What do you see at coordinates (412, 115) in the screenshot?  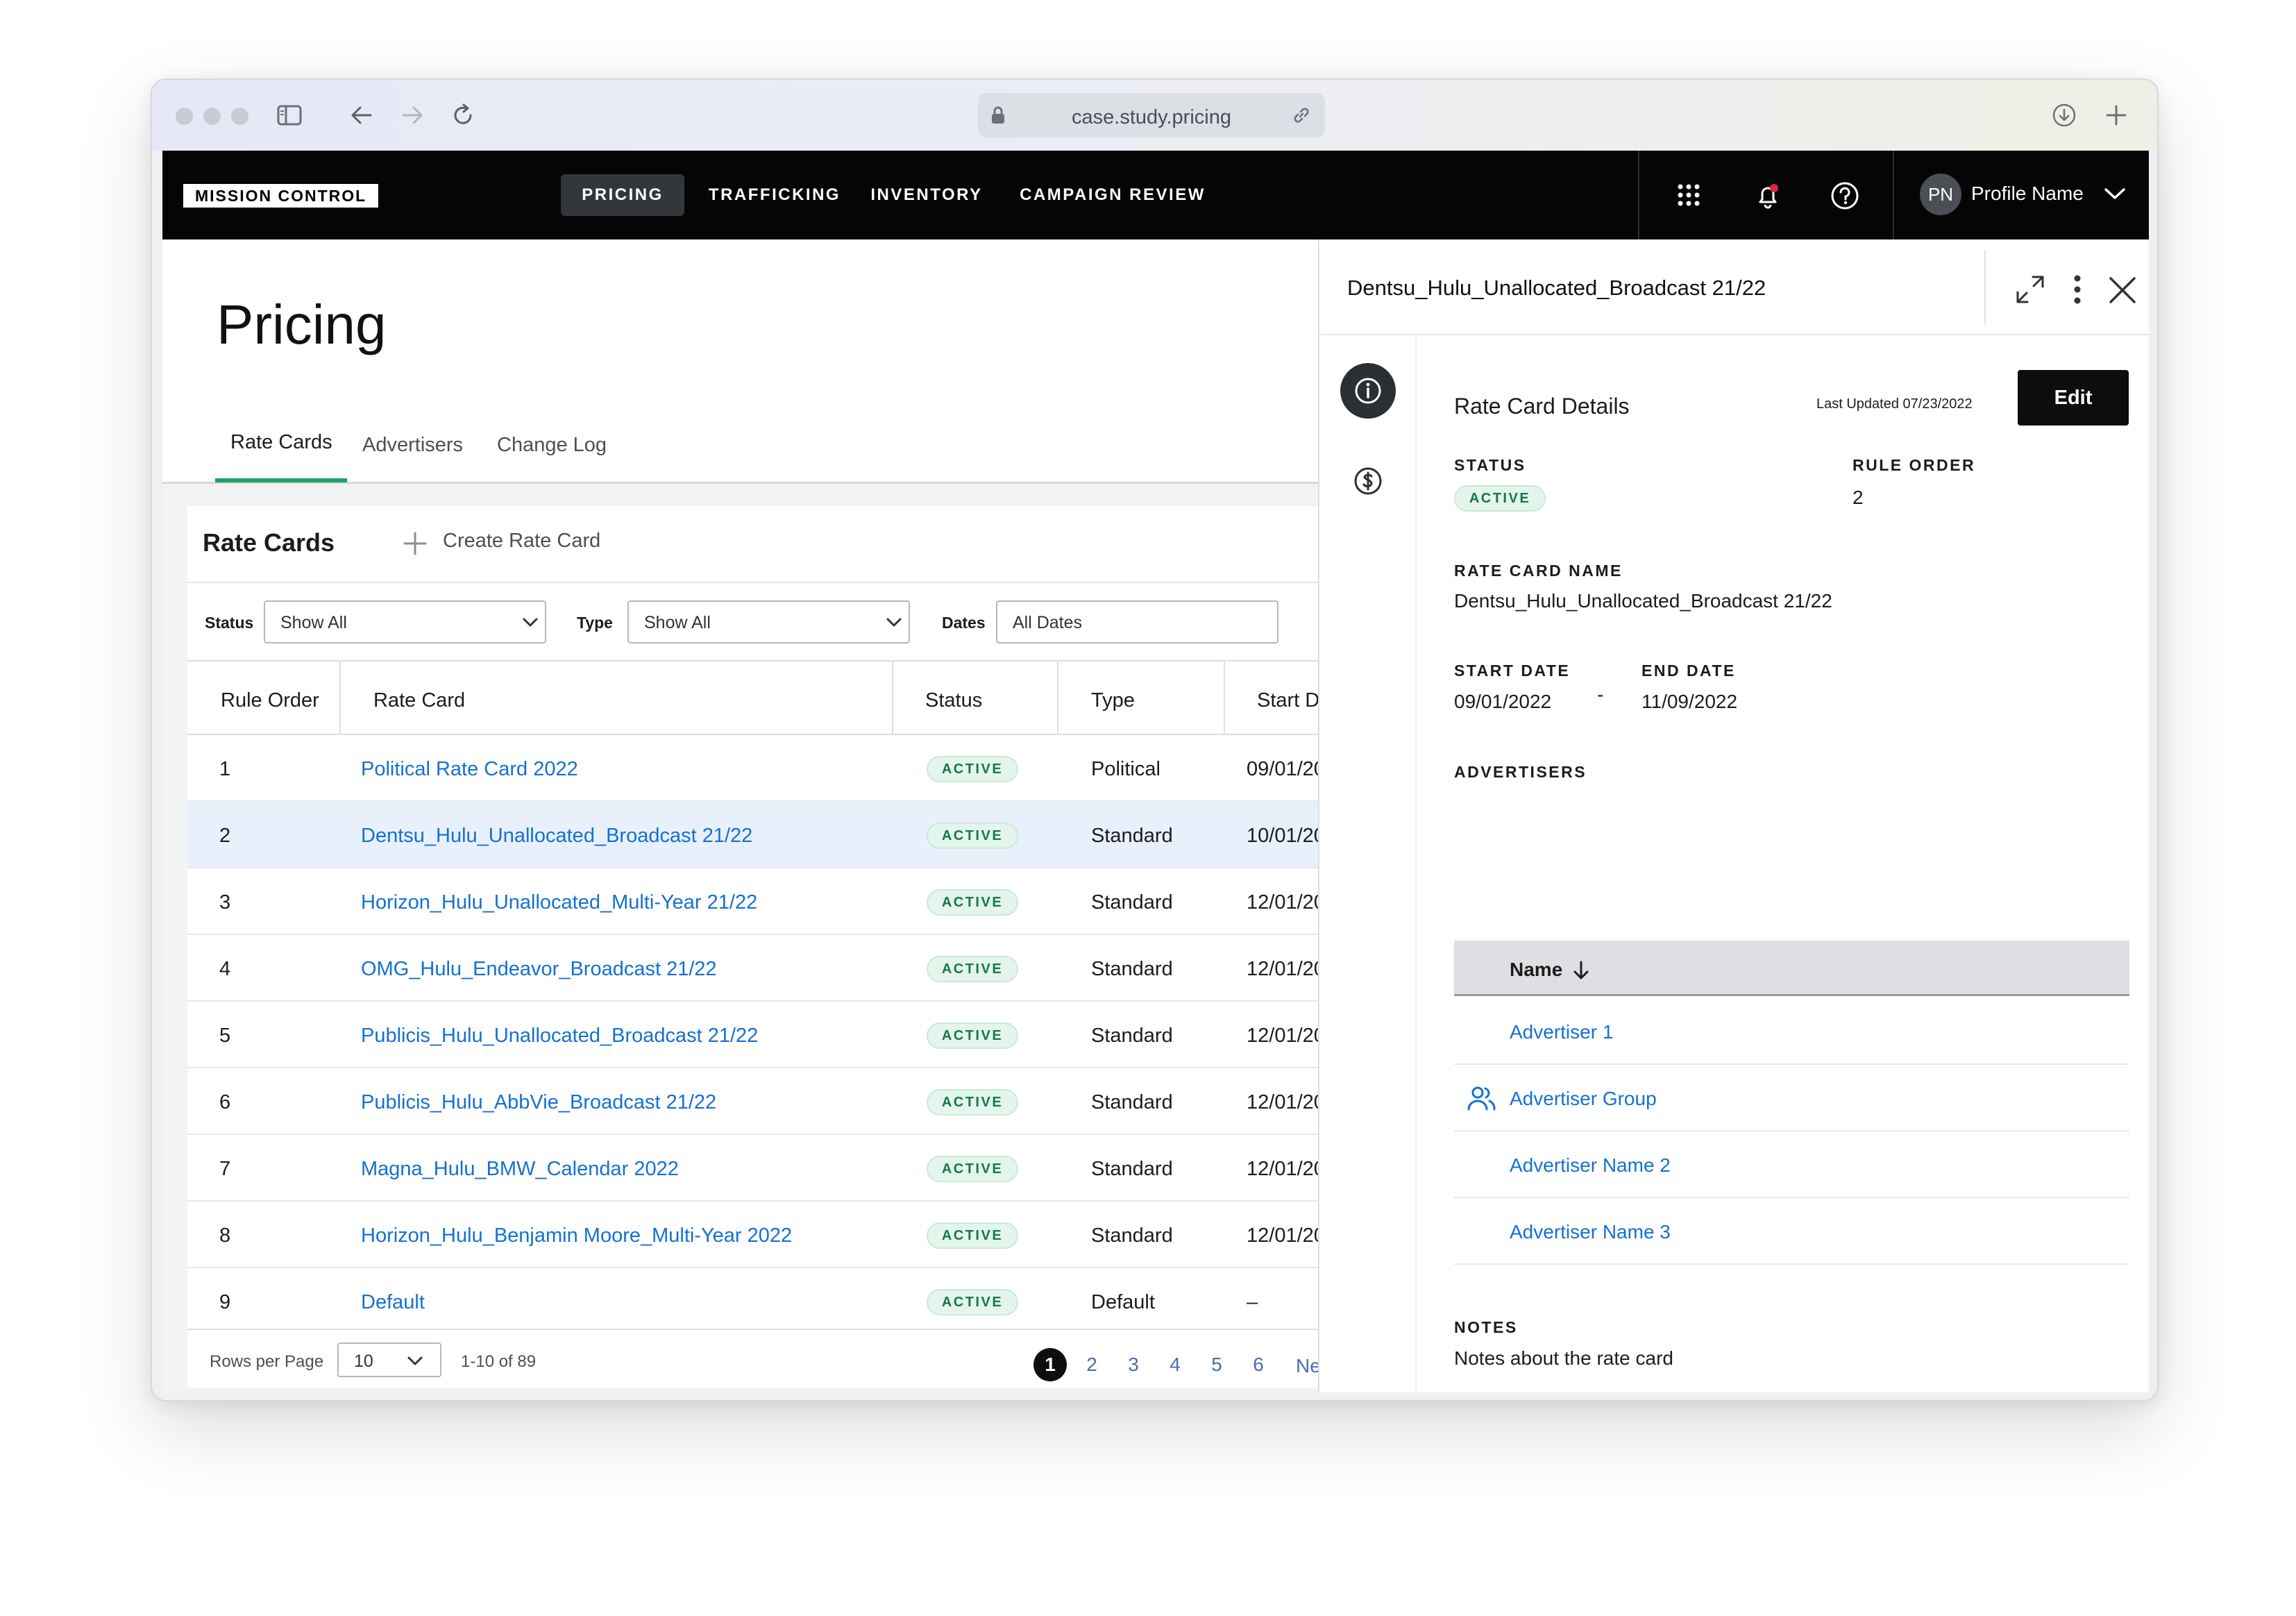 I see `forward-arrow-icon` at bounding box center [412, 115].